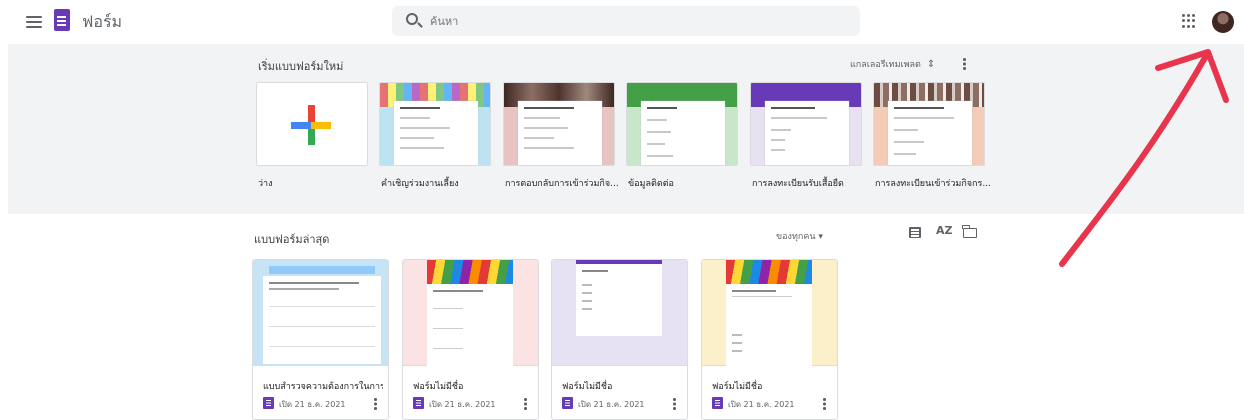  What do you see at coordinates (806, 124) in the screenshot?
I see `template-tshirt-signup` at bounding box center [806, 124].